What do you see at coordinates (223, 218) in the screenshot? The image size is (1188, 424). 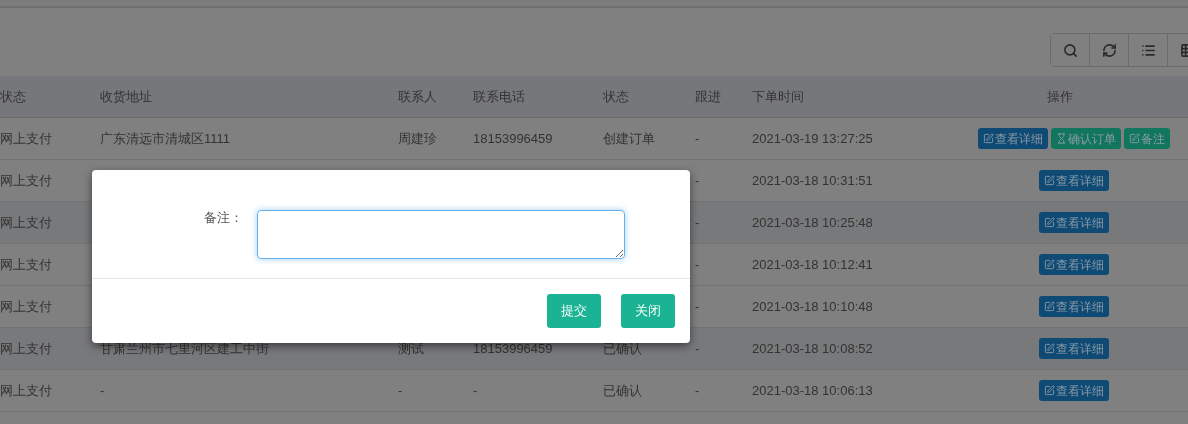 I see `note-label: 备注：` at bounding box center [223, 218].